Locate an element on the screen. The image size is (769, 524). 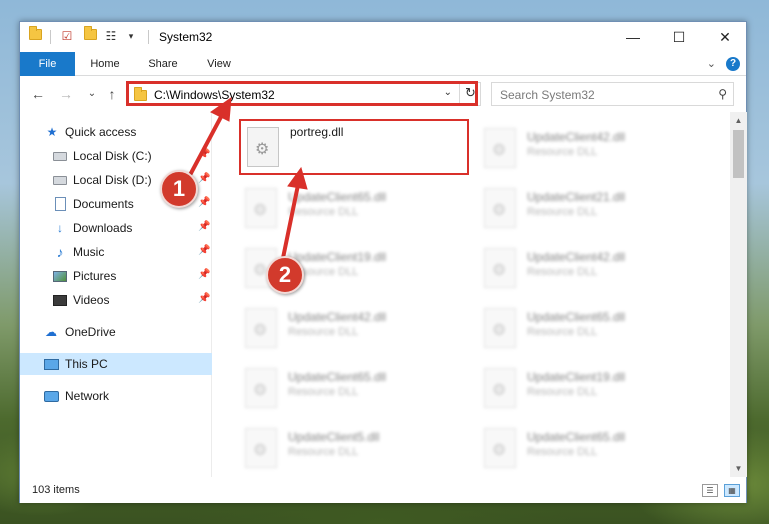
sidebar-item-pictures: Pictures 📌 is located at coordinates (116, 276).